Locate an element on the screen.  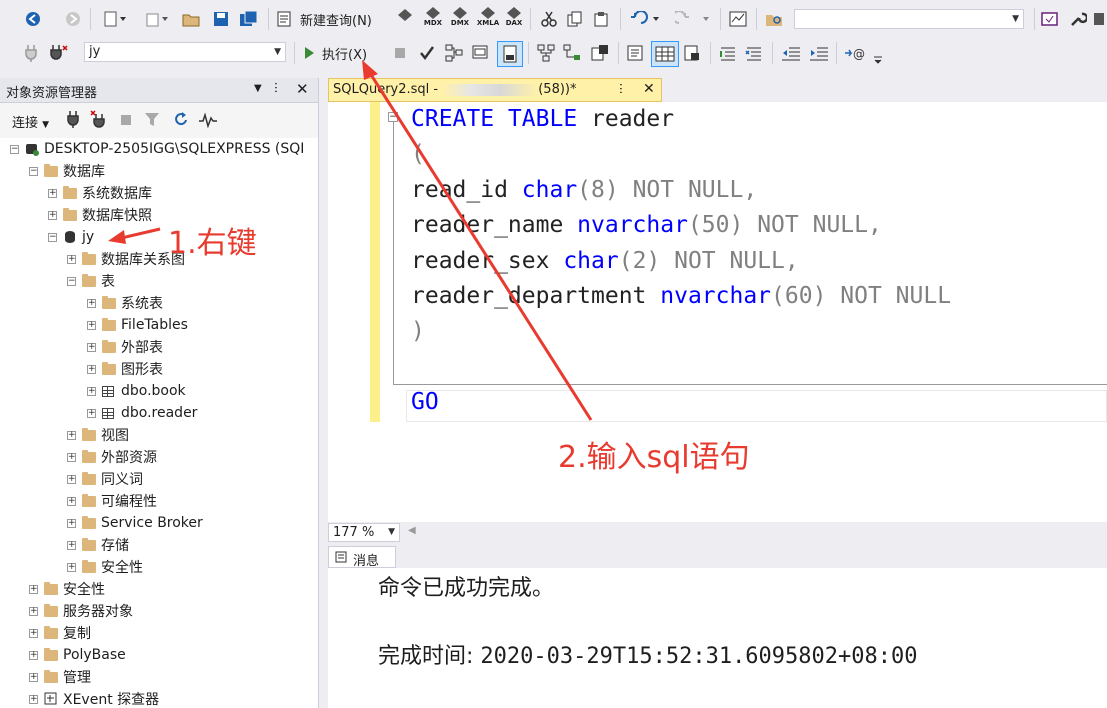
annotation-step2: 2.输入sql语句 is located at coordinates (654, 457).